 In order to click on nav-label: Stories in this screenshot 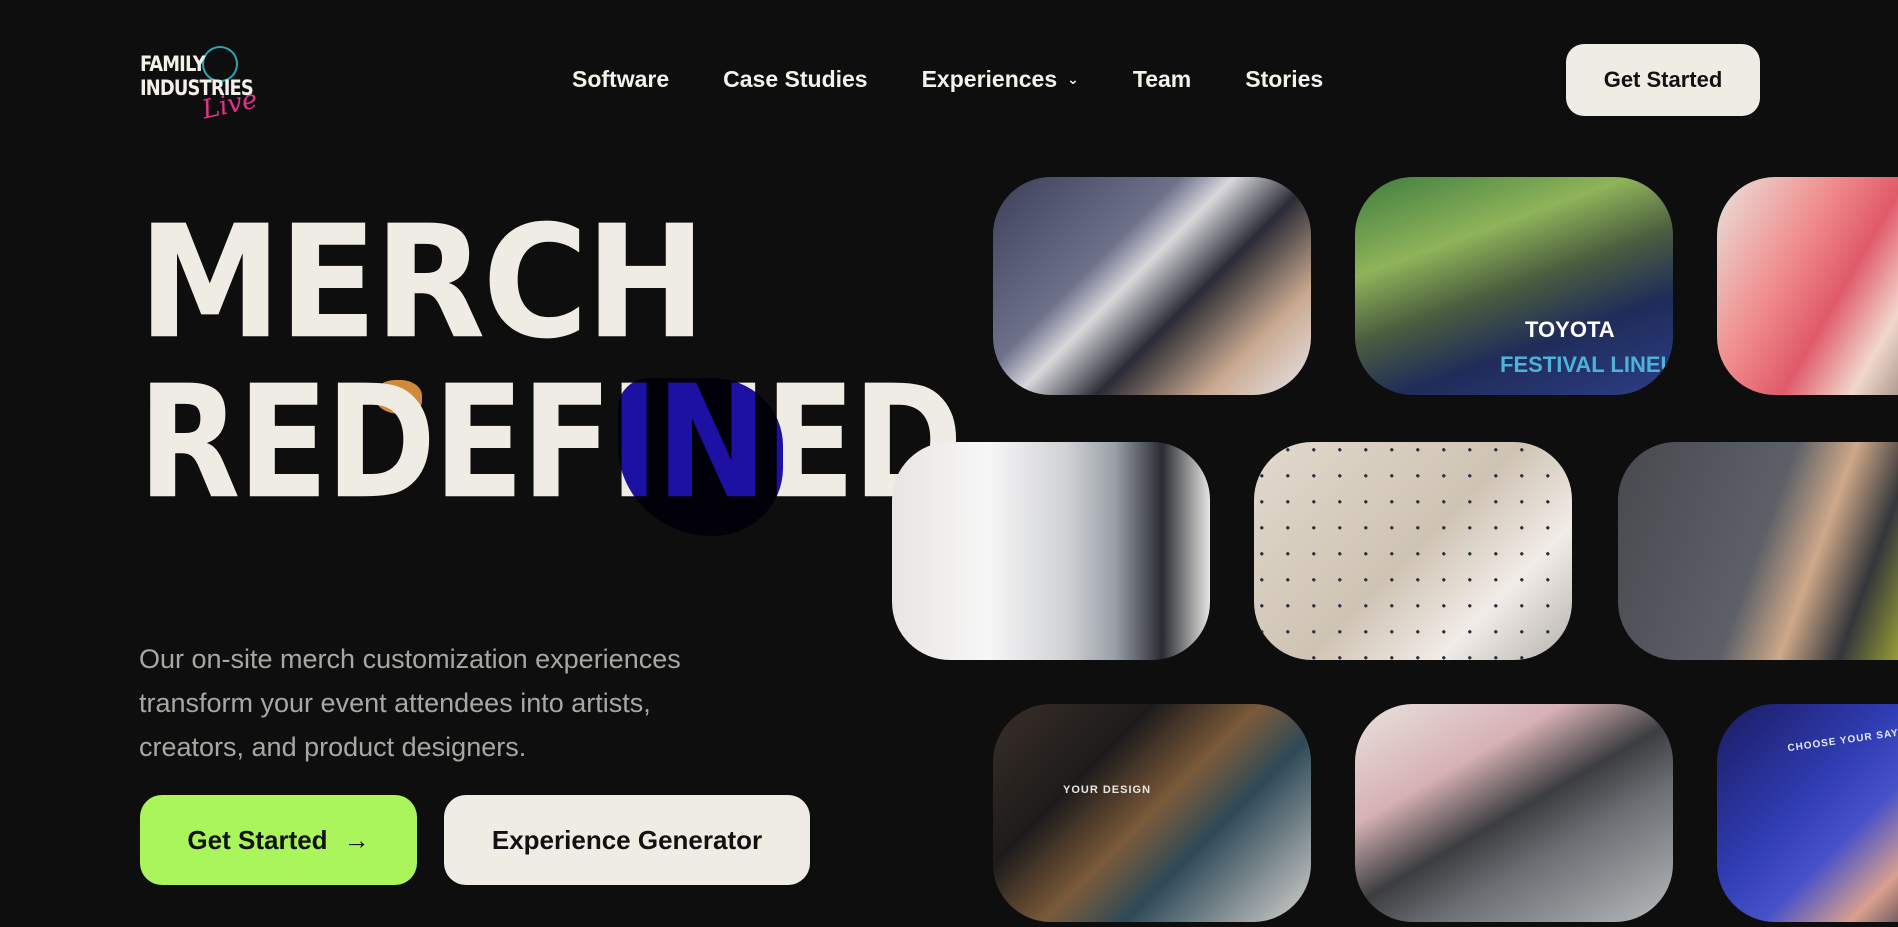, I will do `click(1284, 79)`.